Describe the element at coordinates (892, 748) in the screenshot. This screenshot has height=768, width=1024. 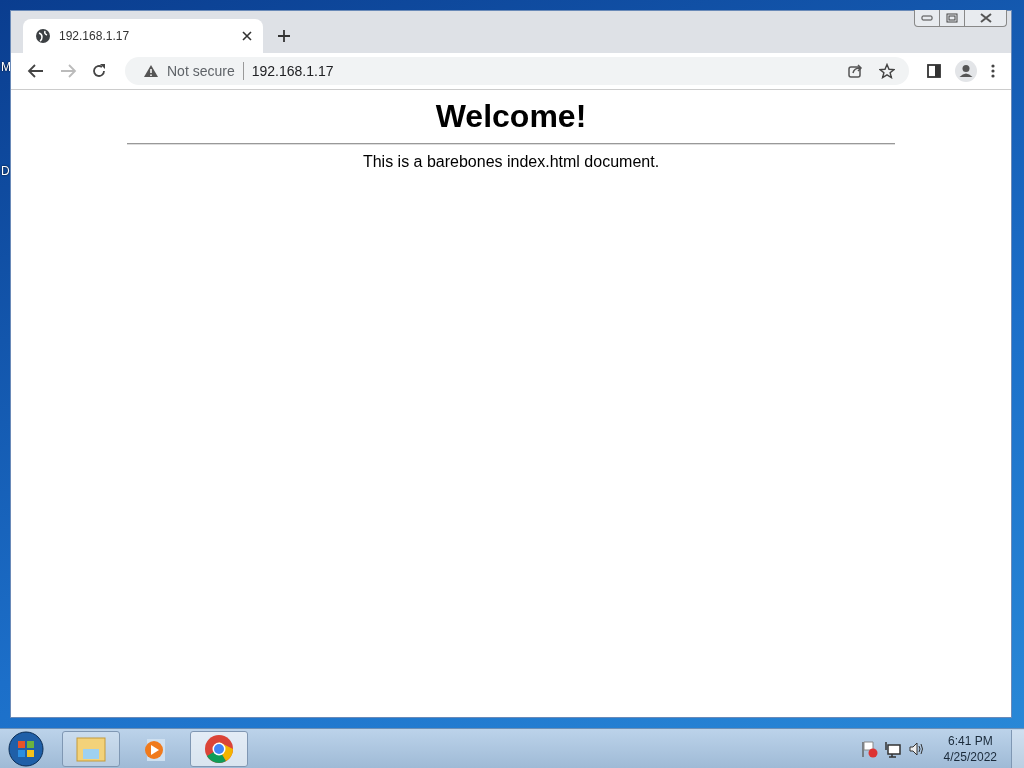
I see `network-icon` at that location.